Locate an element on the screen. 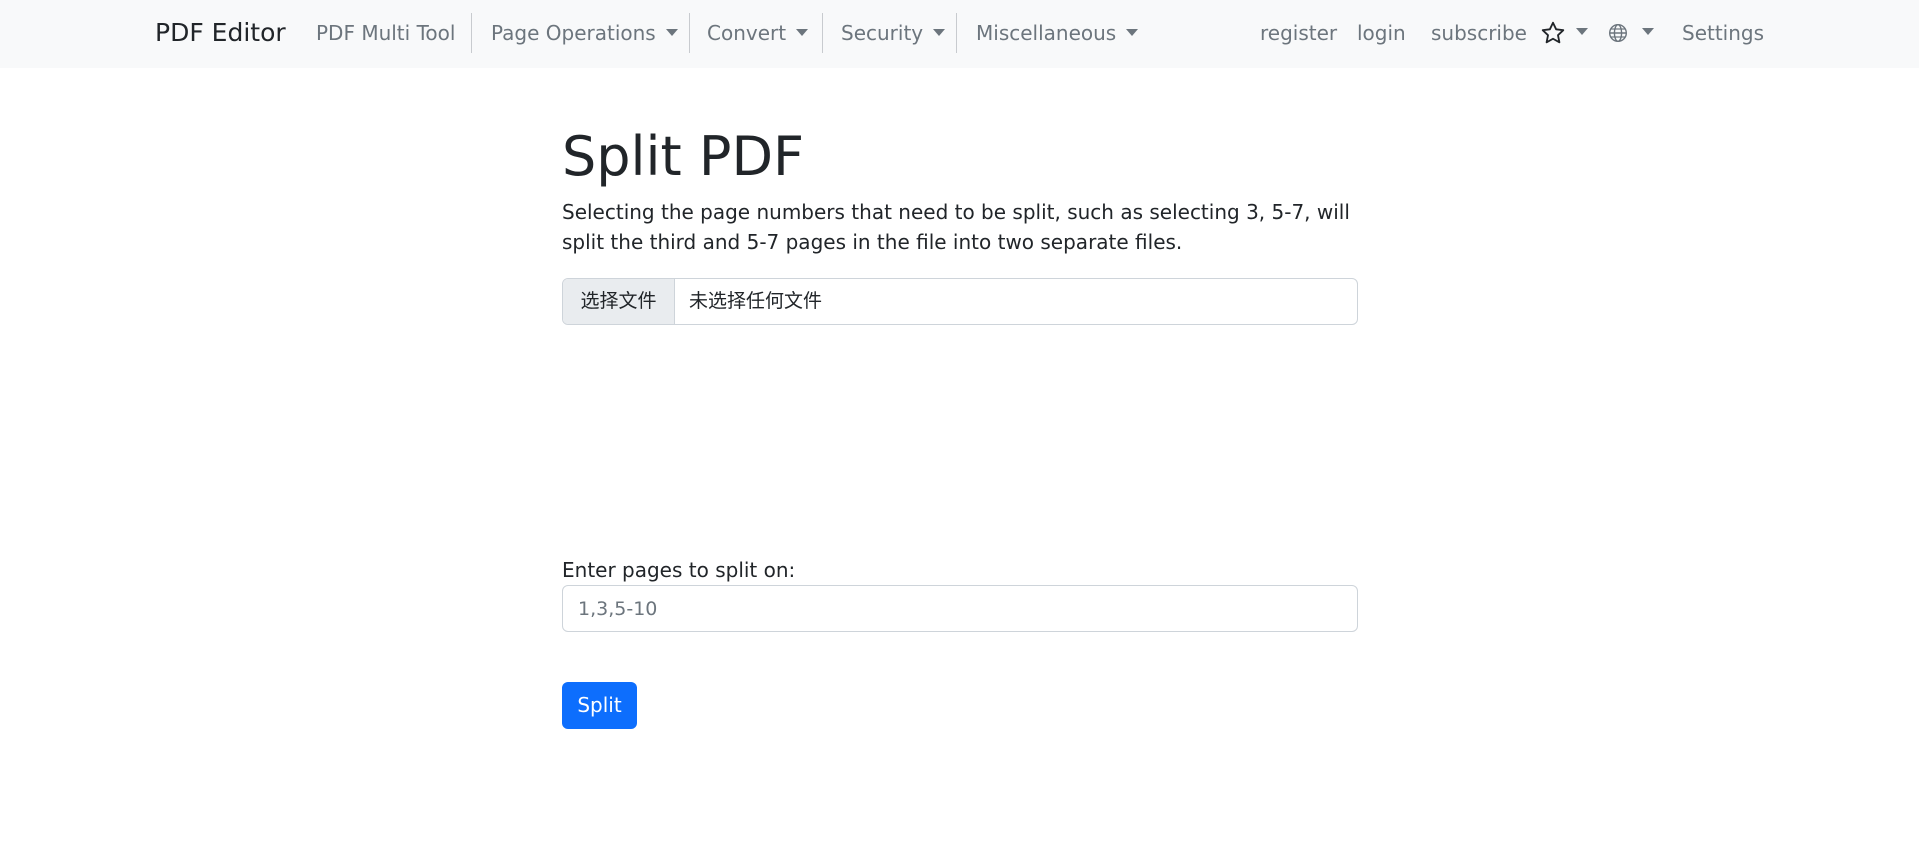  star-icon is located at coordinates (1553, 33).